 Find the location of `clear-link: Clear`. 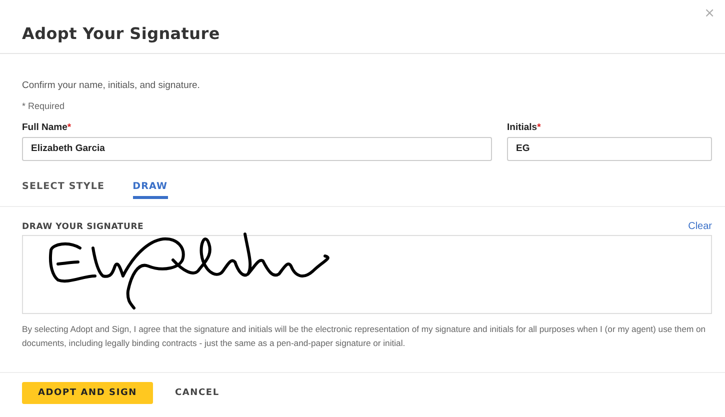

clear-link: Clear is located at coordinates (700, 226).